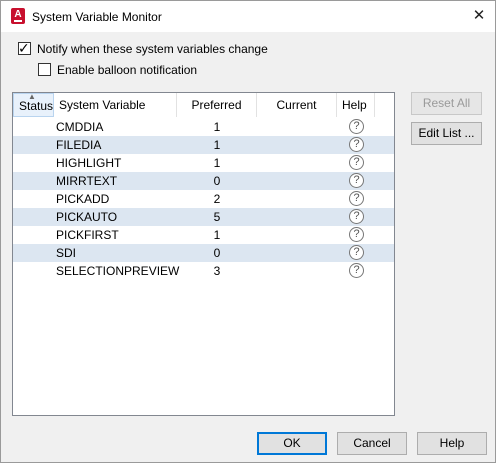 The width and height of the screenshot is (496, 463). Describe the element at coordinates (87, 181) in the screenshot. I see `variable-name-cell: MIRRTEXT` at that location.